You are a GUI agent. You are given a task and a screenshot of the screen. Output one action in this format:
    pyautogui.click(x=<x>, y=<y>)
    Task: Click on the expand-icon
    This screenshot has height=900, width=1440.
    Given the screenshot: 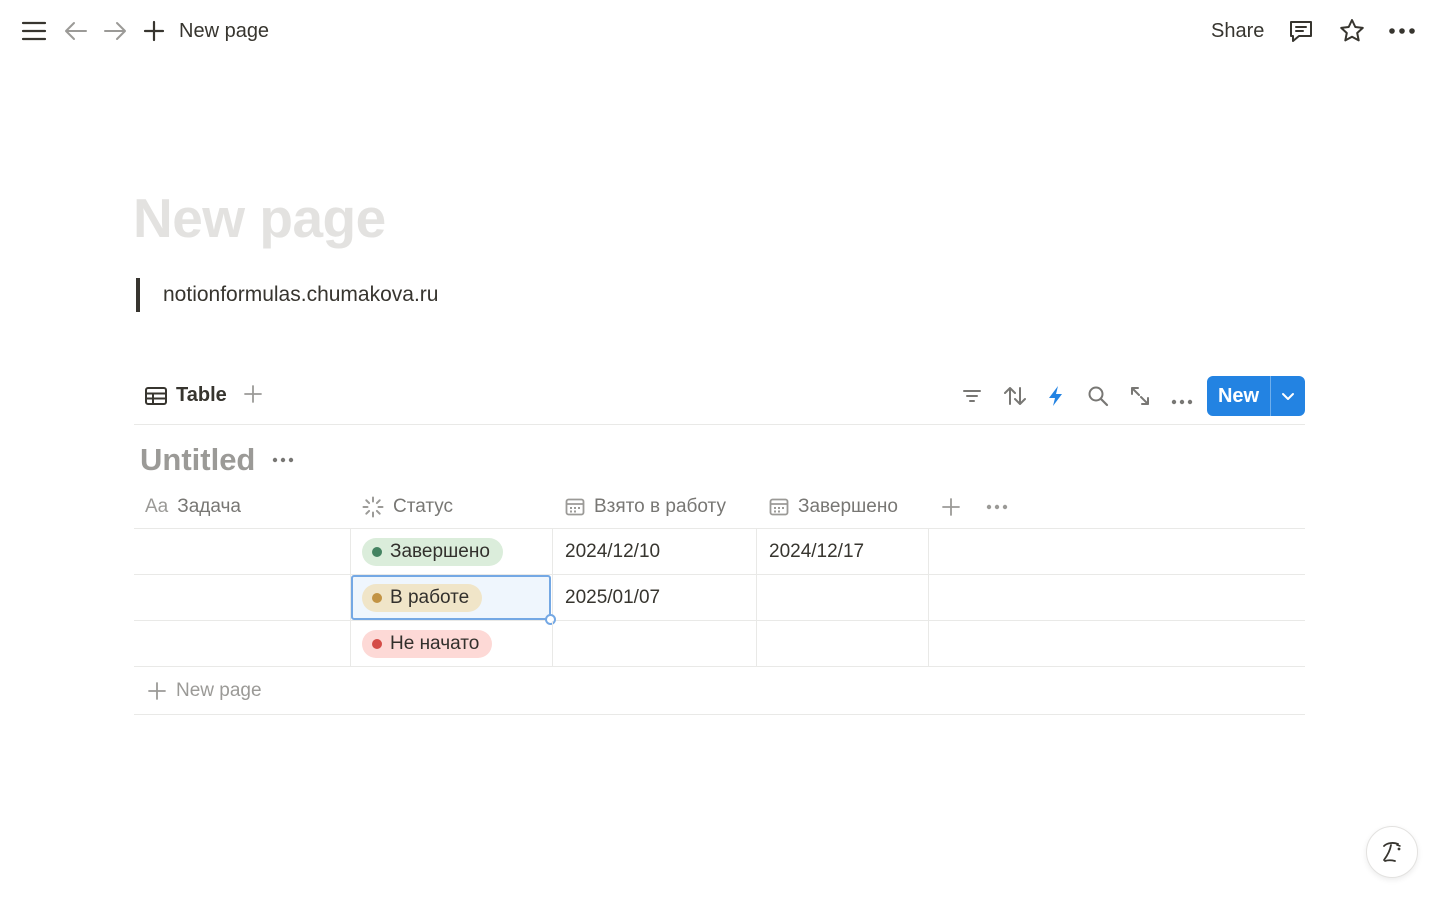 What is the action you would take?
    pyautogui.click(x=1140, y=398)
    